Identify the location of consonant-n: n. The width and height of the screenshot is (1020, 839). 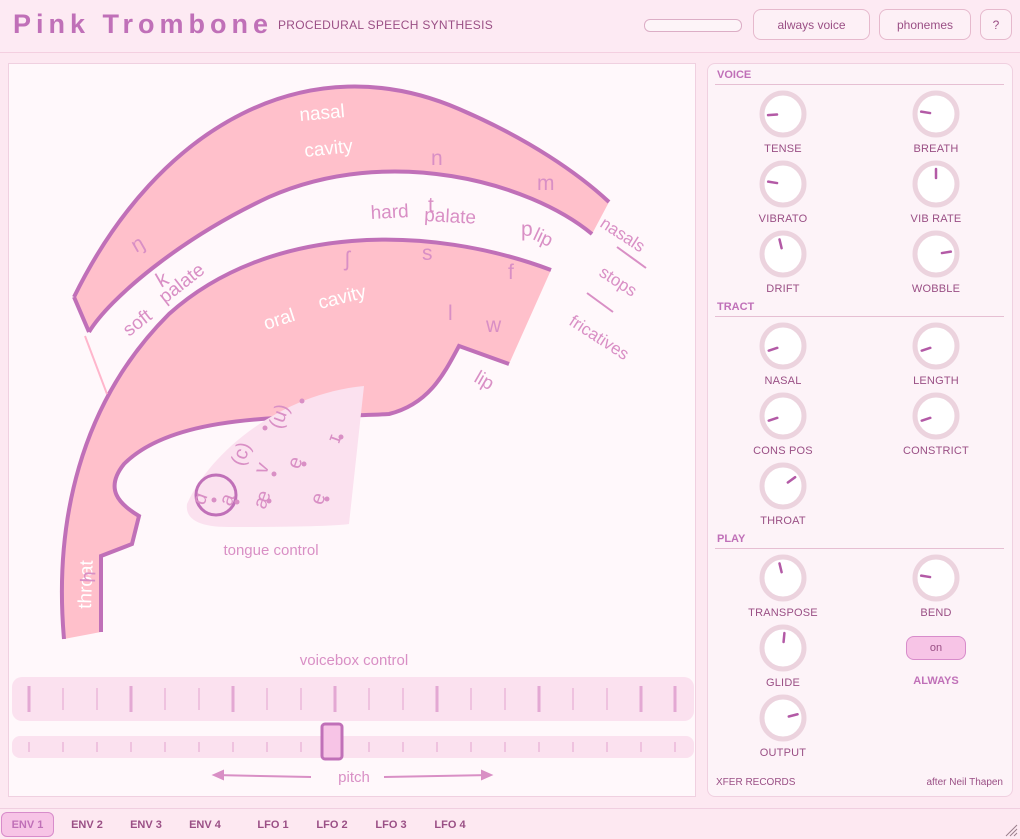
(437, 158).